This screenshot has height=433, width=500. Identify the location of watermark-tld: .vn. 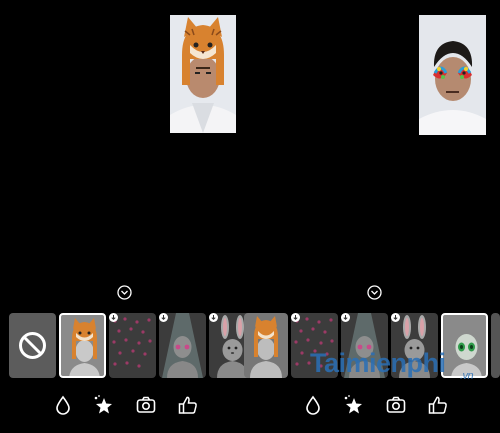
(467, 376).